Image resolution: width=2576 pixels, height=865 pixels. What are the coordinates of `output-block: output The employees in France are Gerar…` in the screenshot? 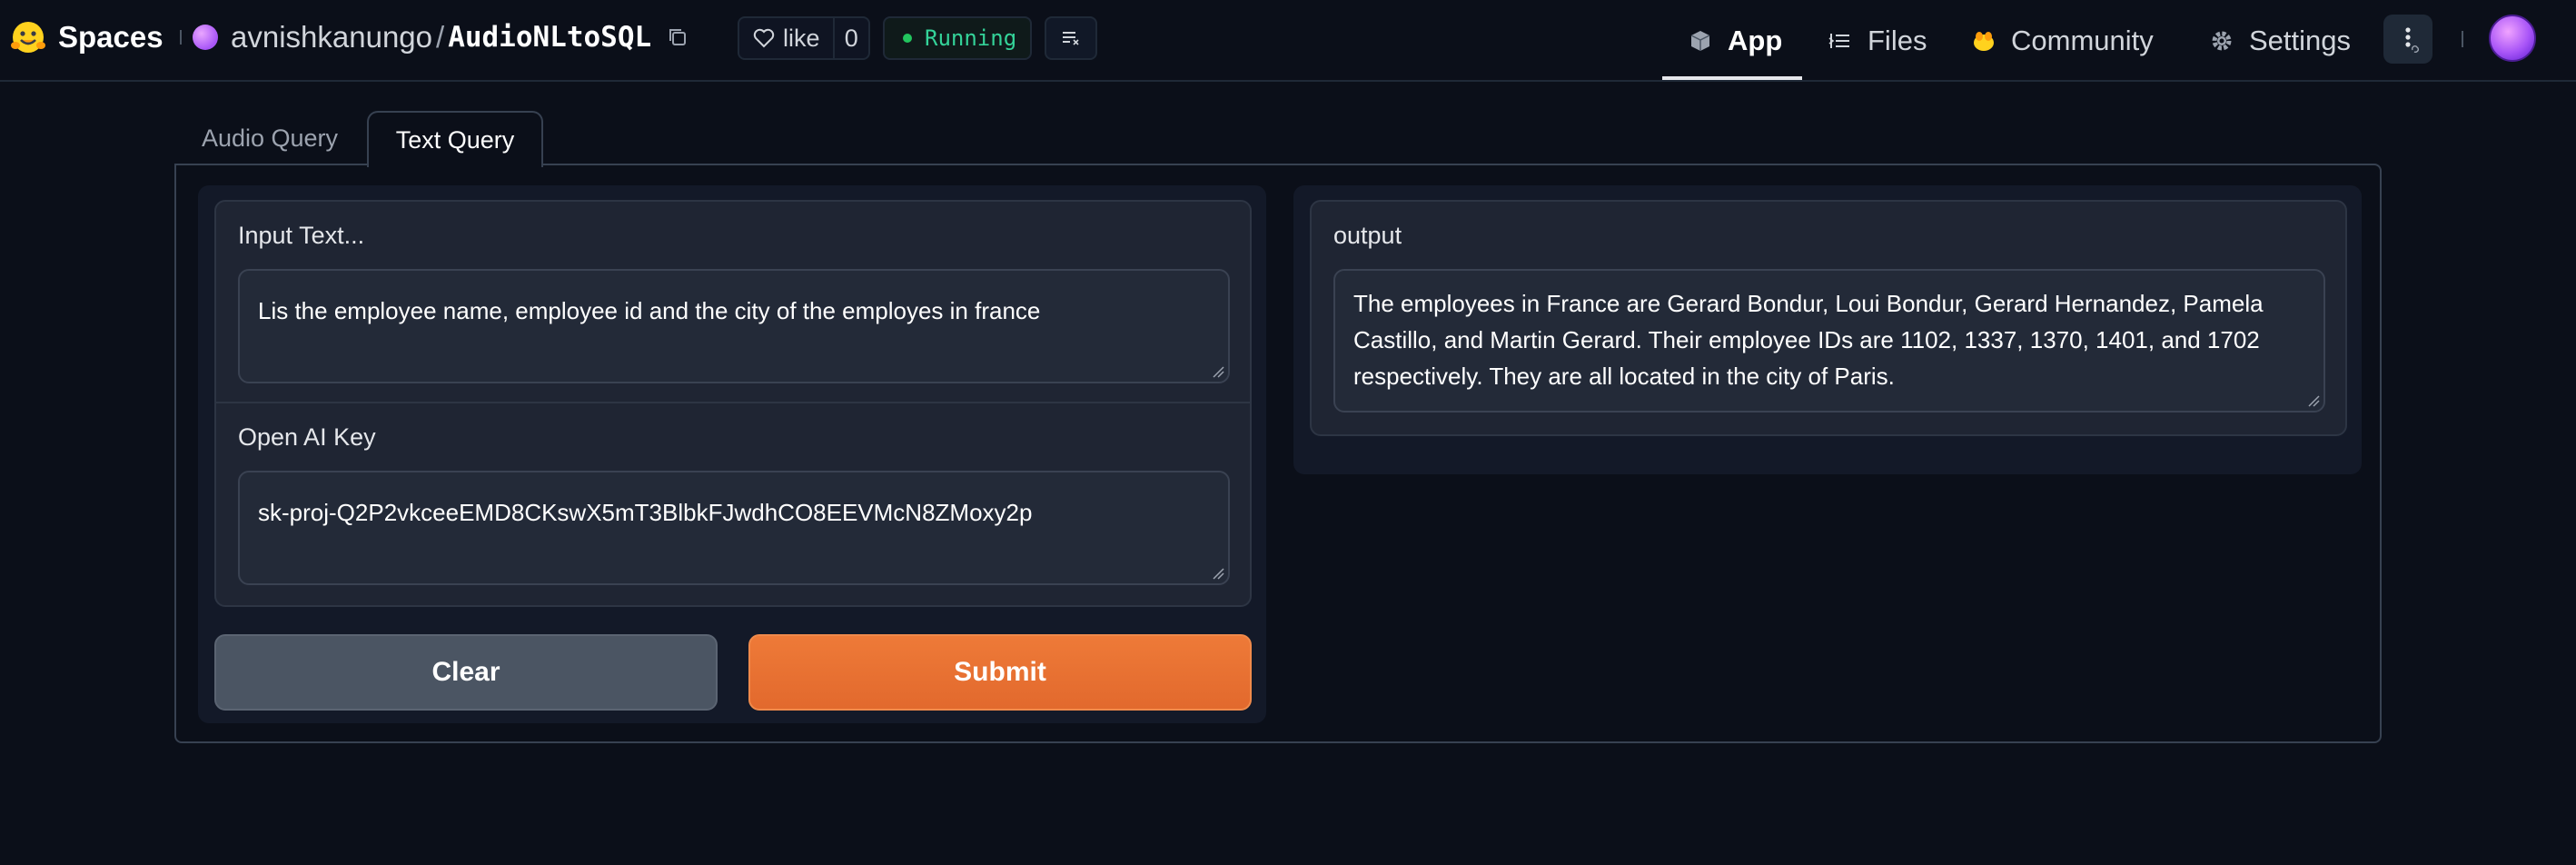 It's located at (1828, 318).